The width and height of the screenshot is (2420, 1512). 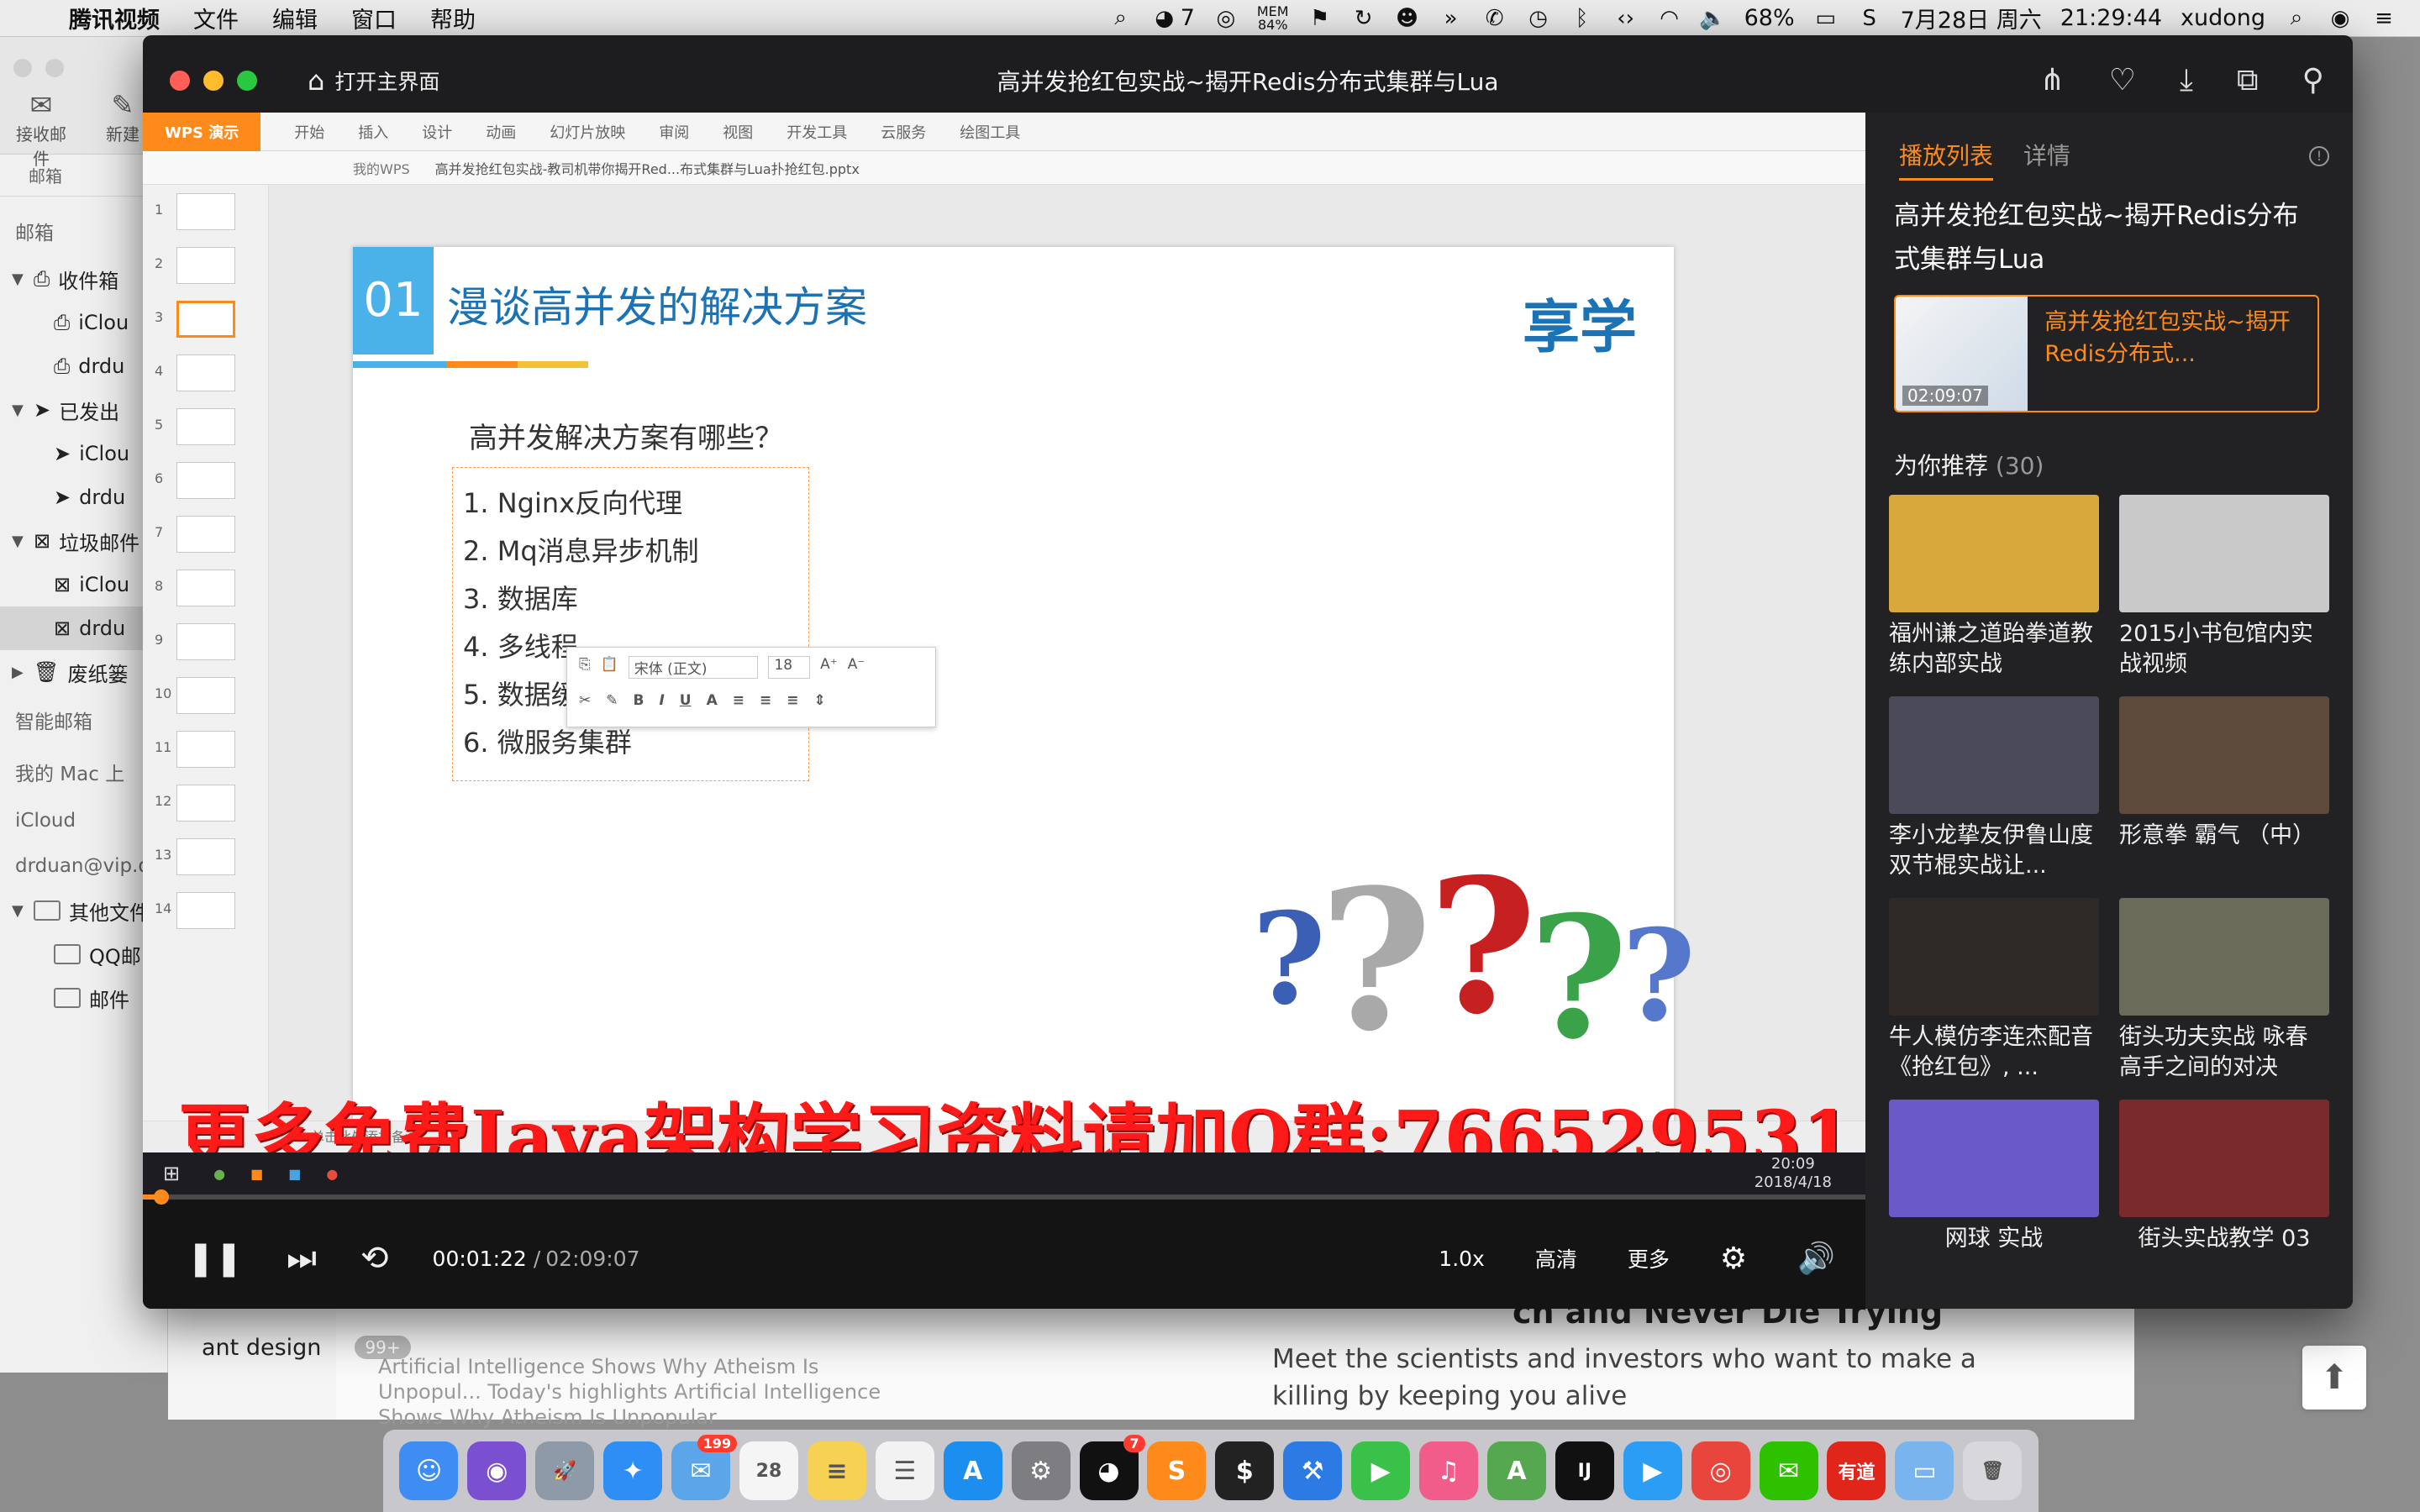 What do you see at coordinates (123, 117) in the screenshot?
I see `new-mail-button: ✎ 新建` at bounding box center [123, 117].